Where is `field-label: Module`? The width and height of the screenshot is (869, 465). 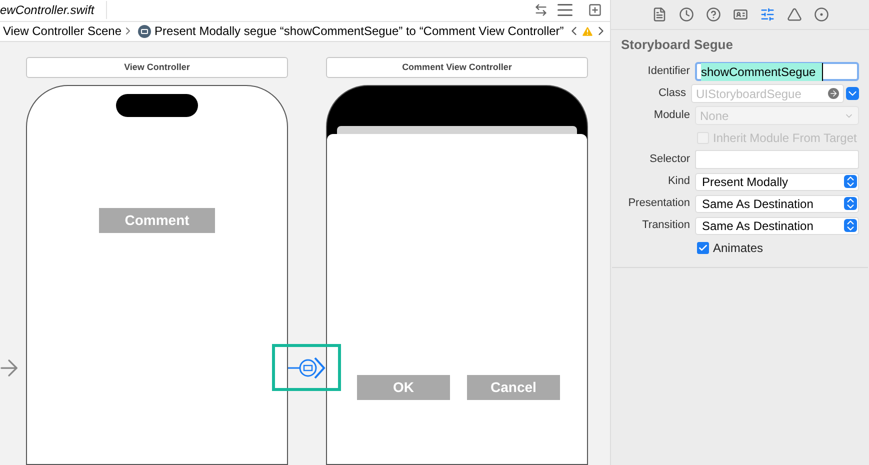 field-label: Module is located at coordinates (672, 115).